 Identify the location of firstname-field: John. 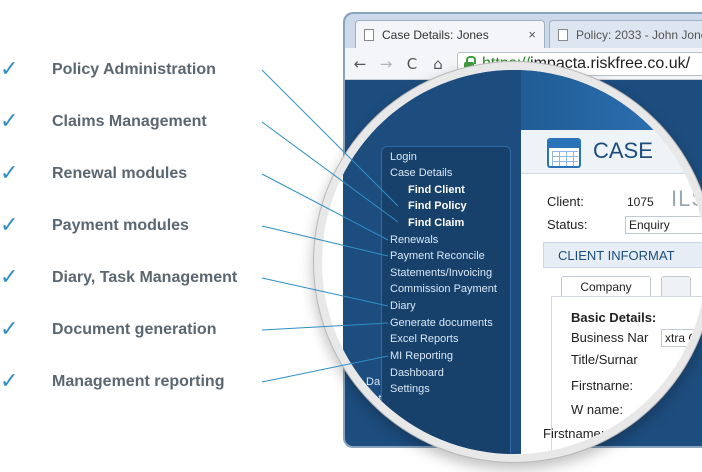
(684, 387).